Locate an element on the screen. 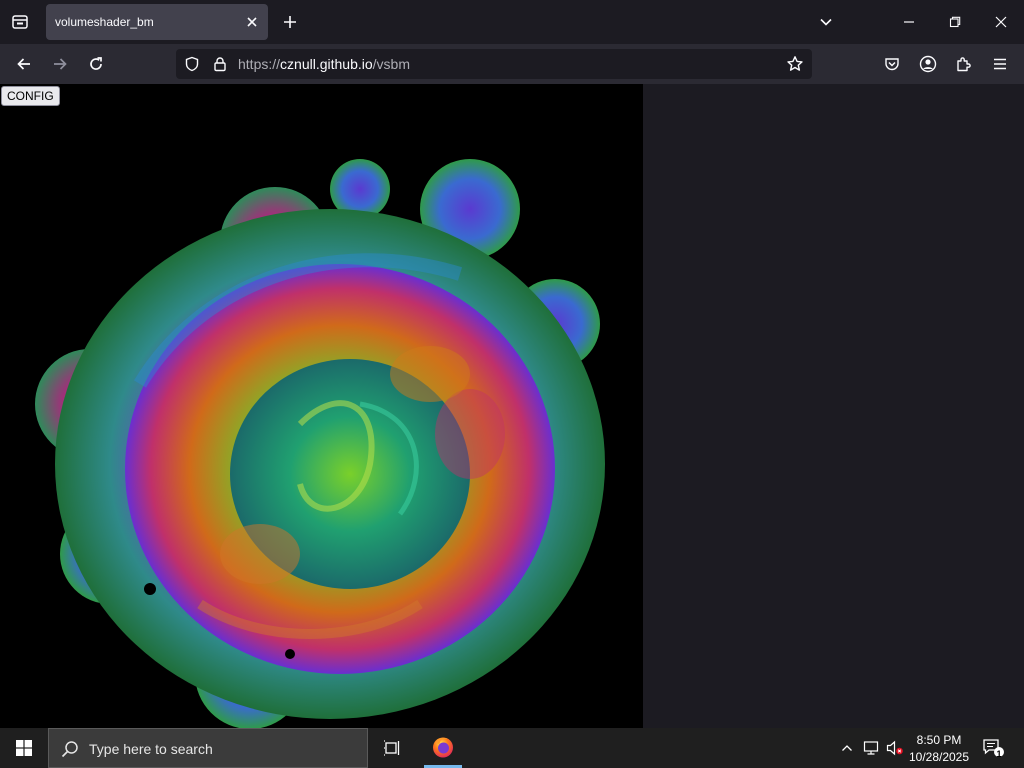  volume-muted-icon is located at coordinates (894, 748).